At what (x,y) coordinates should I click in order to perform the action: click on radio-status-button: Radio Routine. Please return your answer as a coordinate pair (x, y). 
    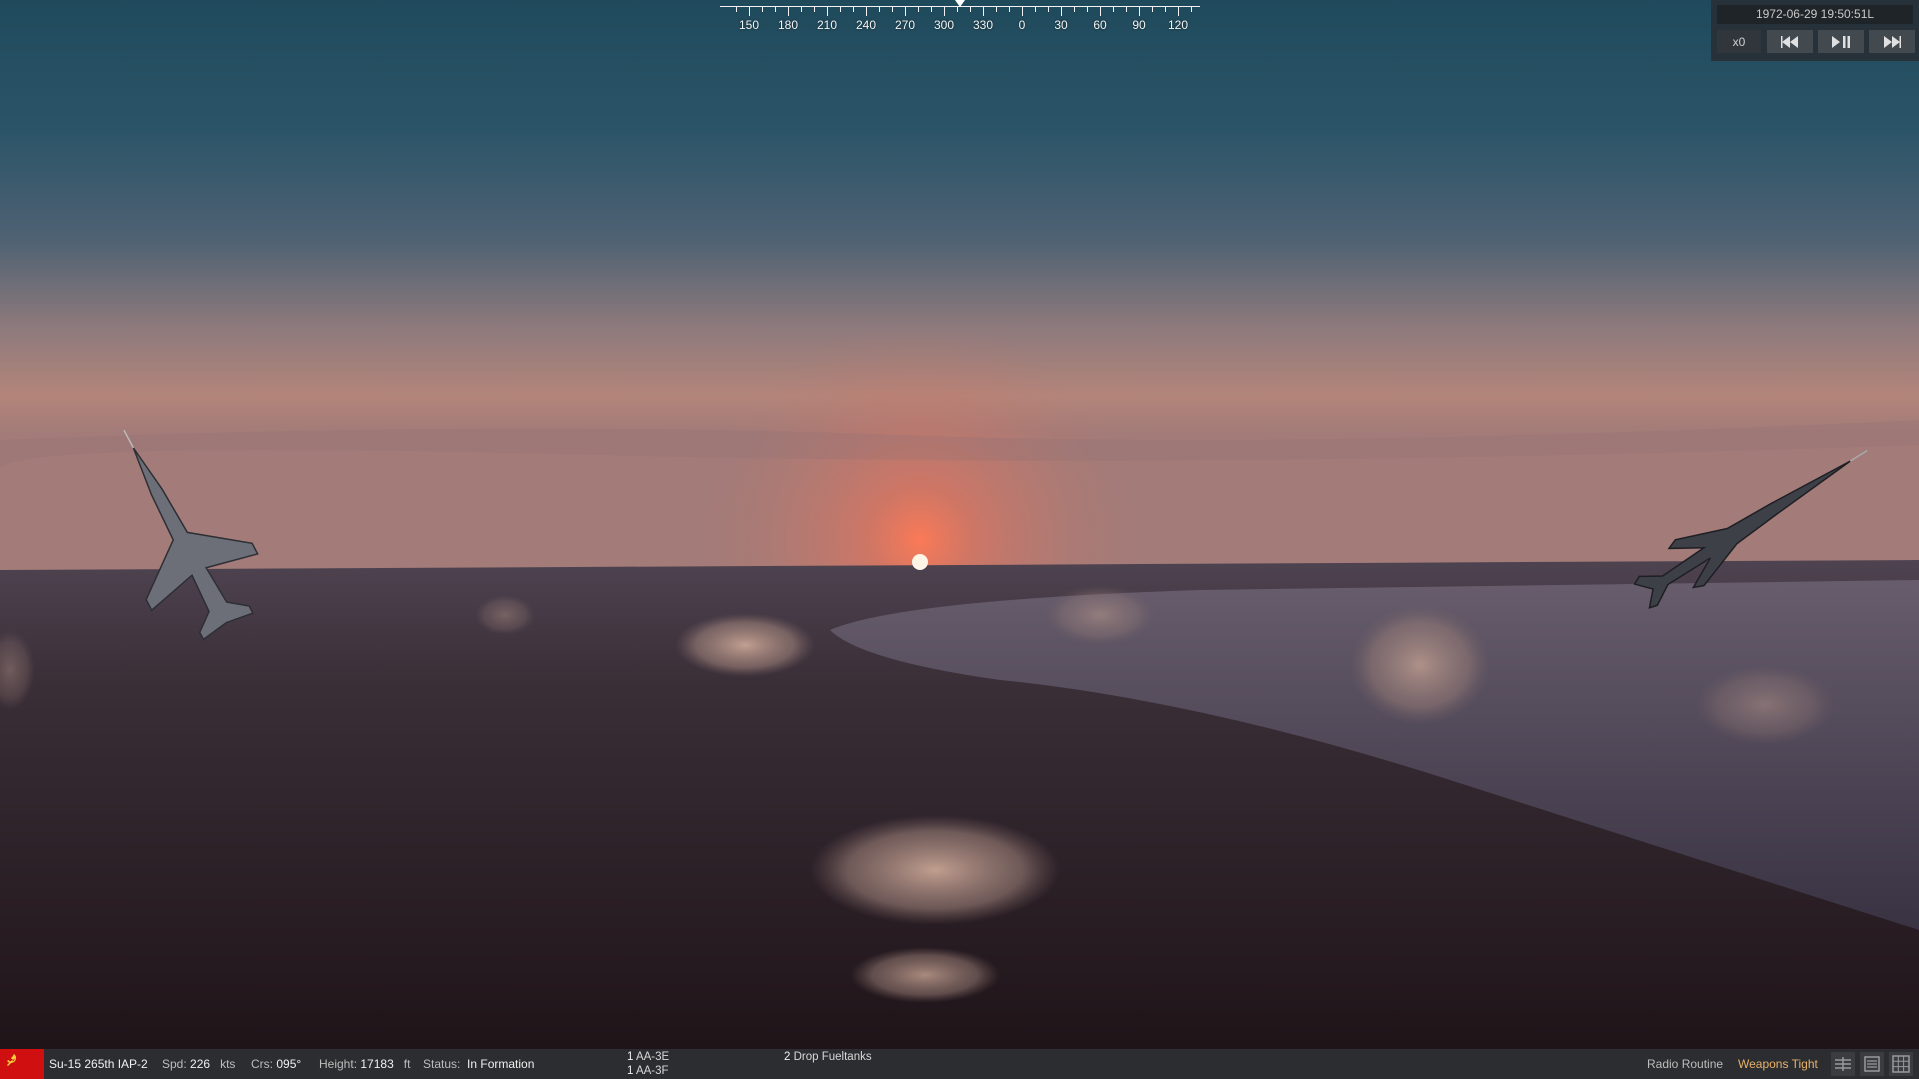
    Looking at the image, I should click on (1685, 1064).